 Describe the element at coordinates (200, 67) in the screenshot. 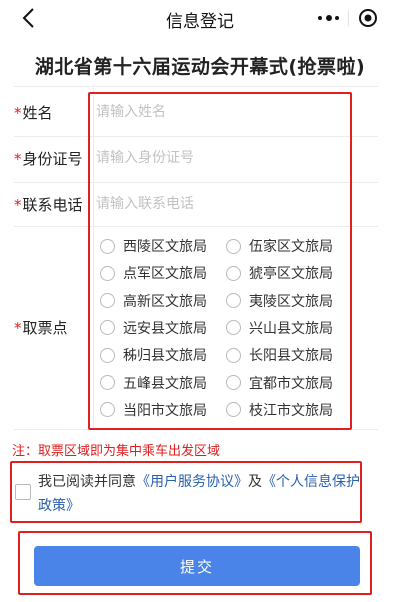

I see `page-title: 湖北省第十六届运动会开幕式(抢票啦)` at that location.